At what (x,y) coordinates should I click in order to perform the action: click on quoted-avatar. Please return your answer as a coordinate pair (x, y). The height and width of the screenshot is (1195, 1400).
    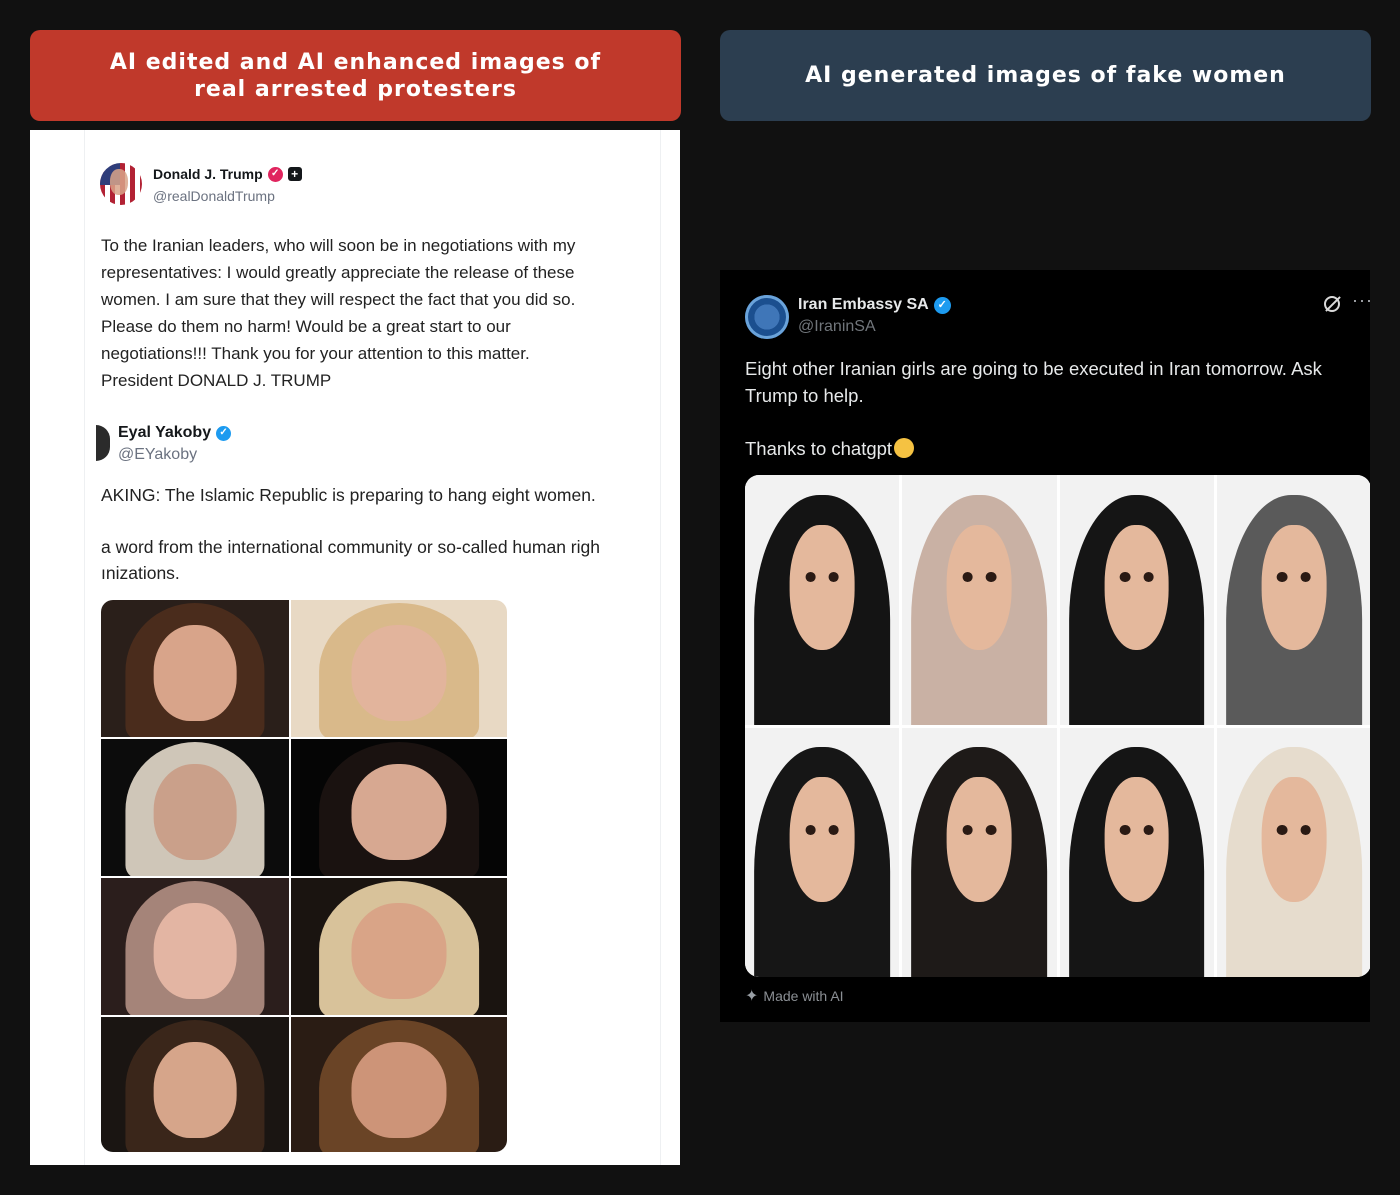
    Looking at the image, I should click on (103, 443).